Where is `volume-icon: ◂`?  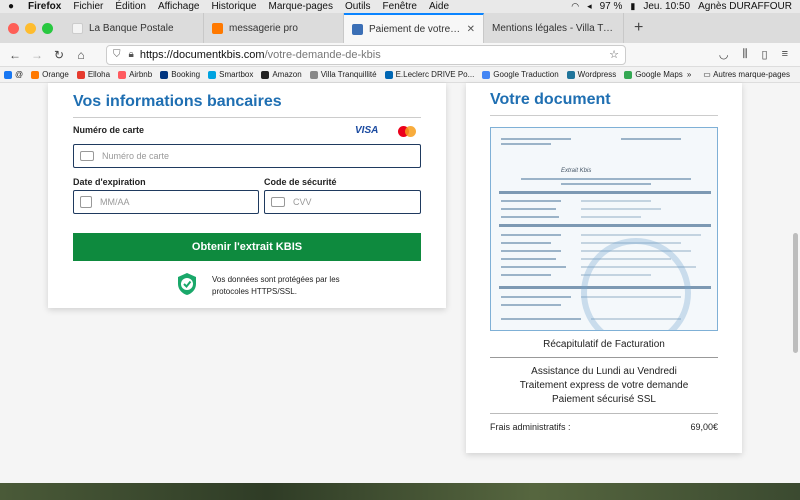
volume-icon: ◂ is located at coordinates (589, 6).